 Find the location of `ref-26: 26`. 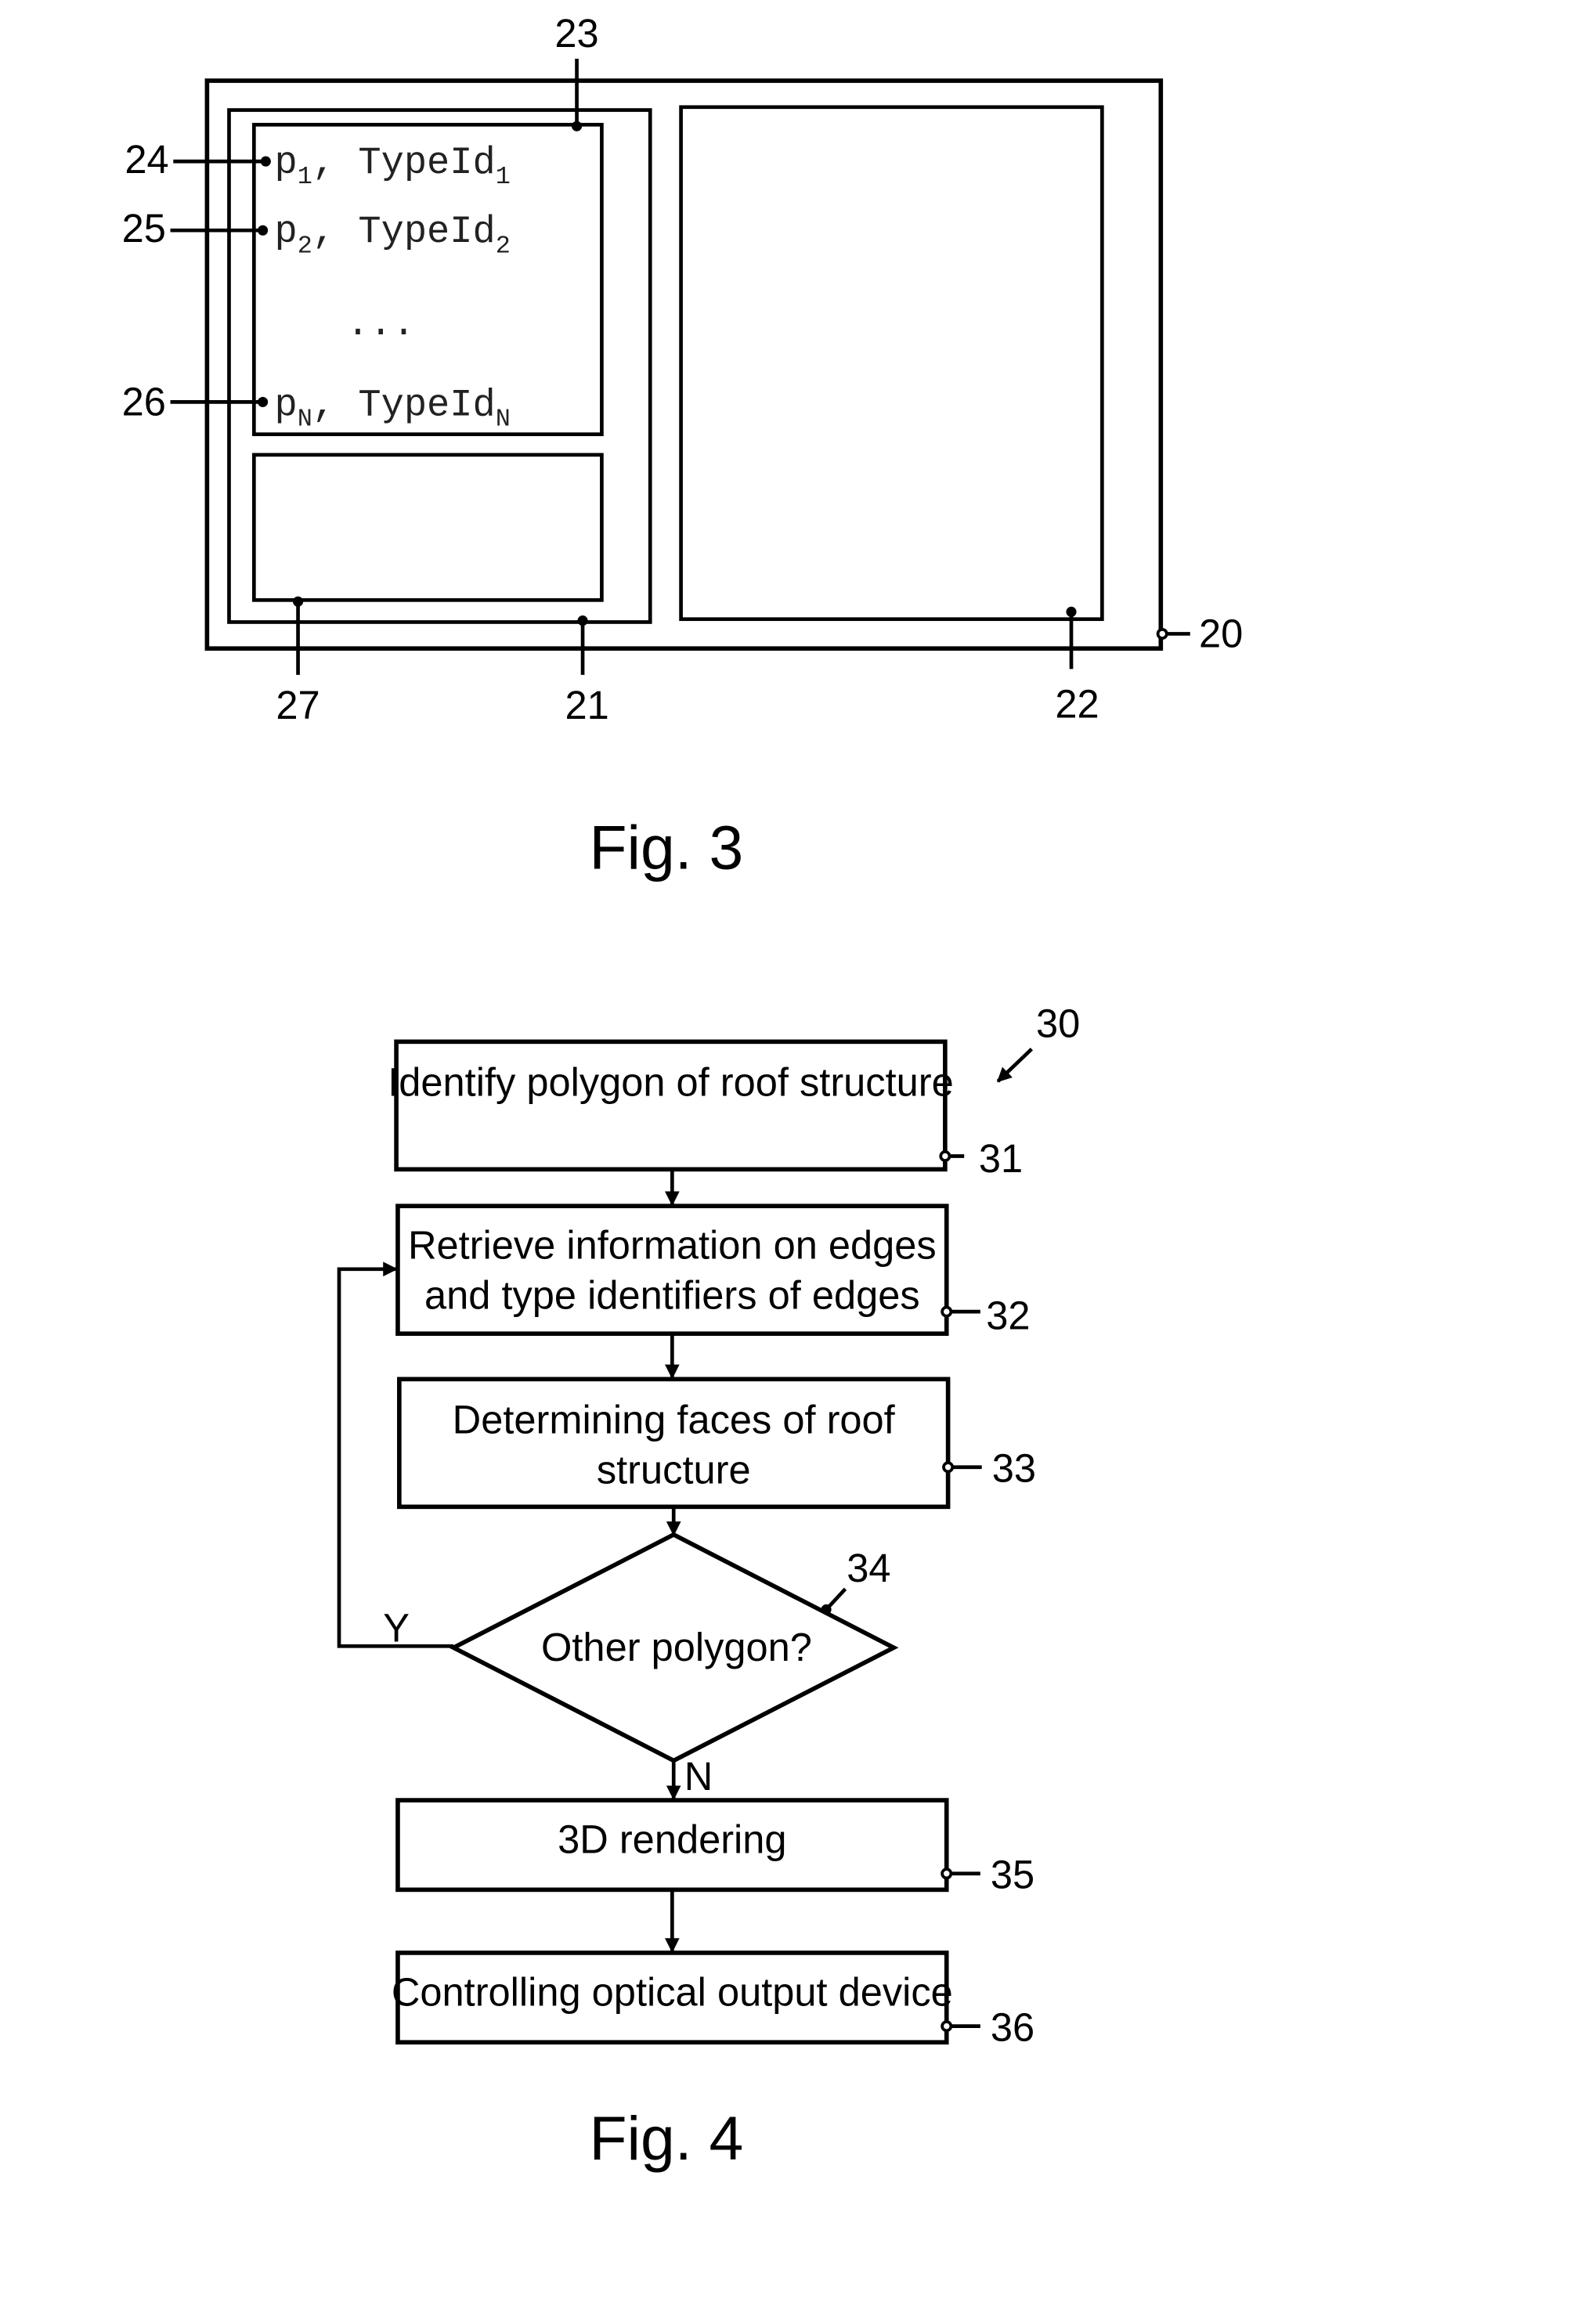

ref-26: 26 is located at coordinates (144, 401).